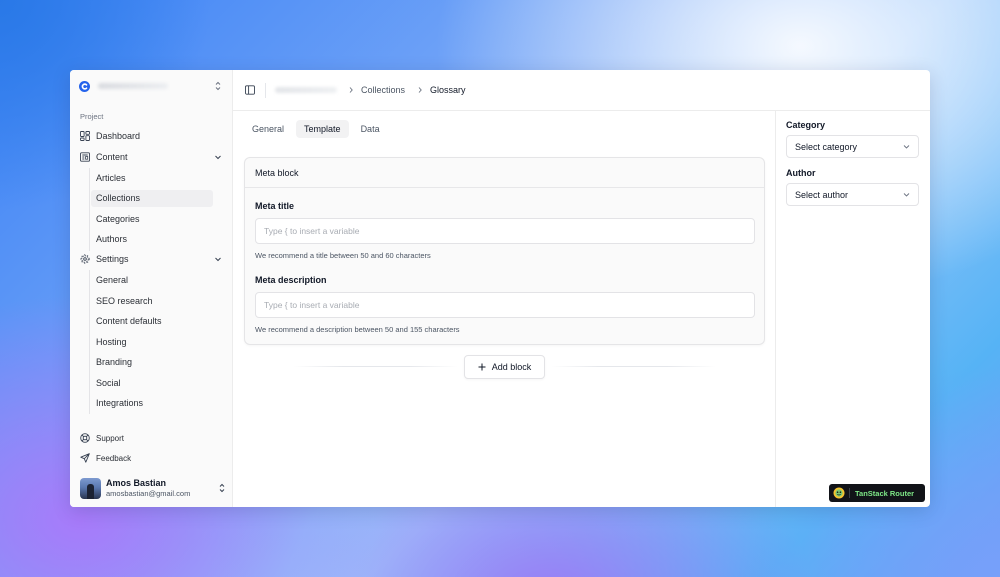  I want to click on sidebar-item-content-defaults: Content defaults, so click(152, 321).